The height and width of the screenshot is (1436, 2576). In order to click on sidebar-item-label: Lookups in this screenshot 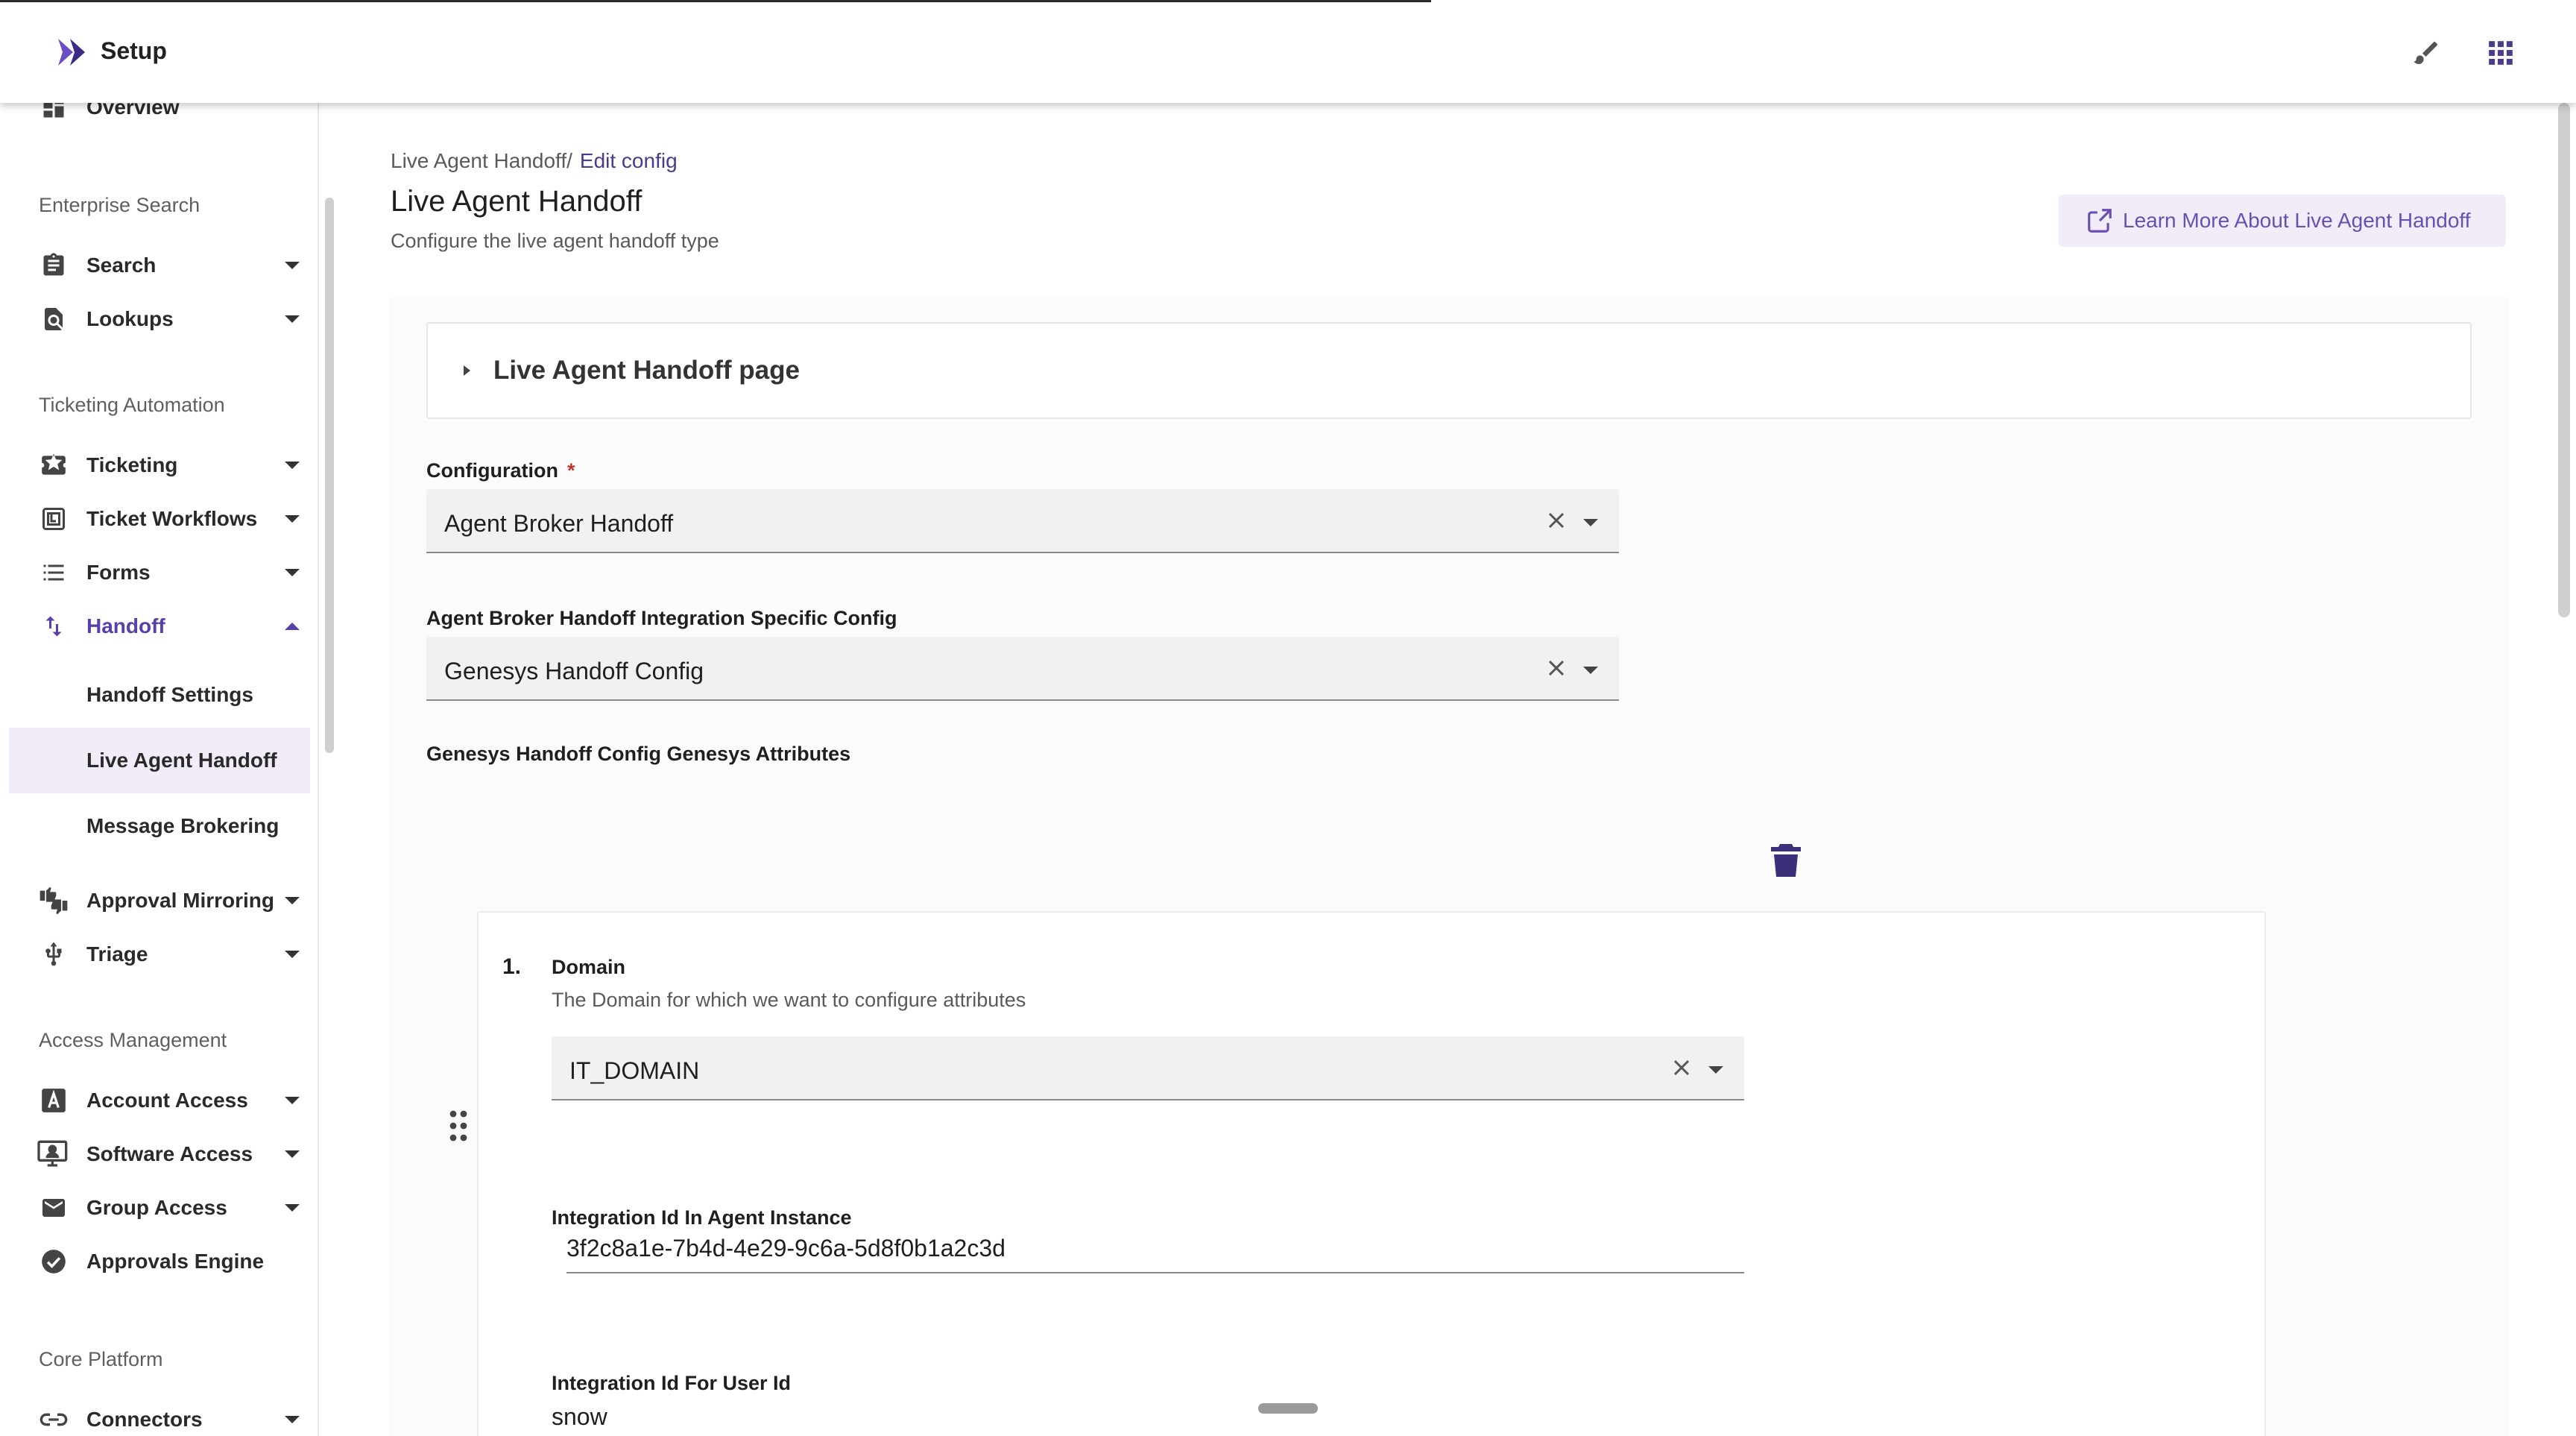, I will do `click(130, 318)`.